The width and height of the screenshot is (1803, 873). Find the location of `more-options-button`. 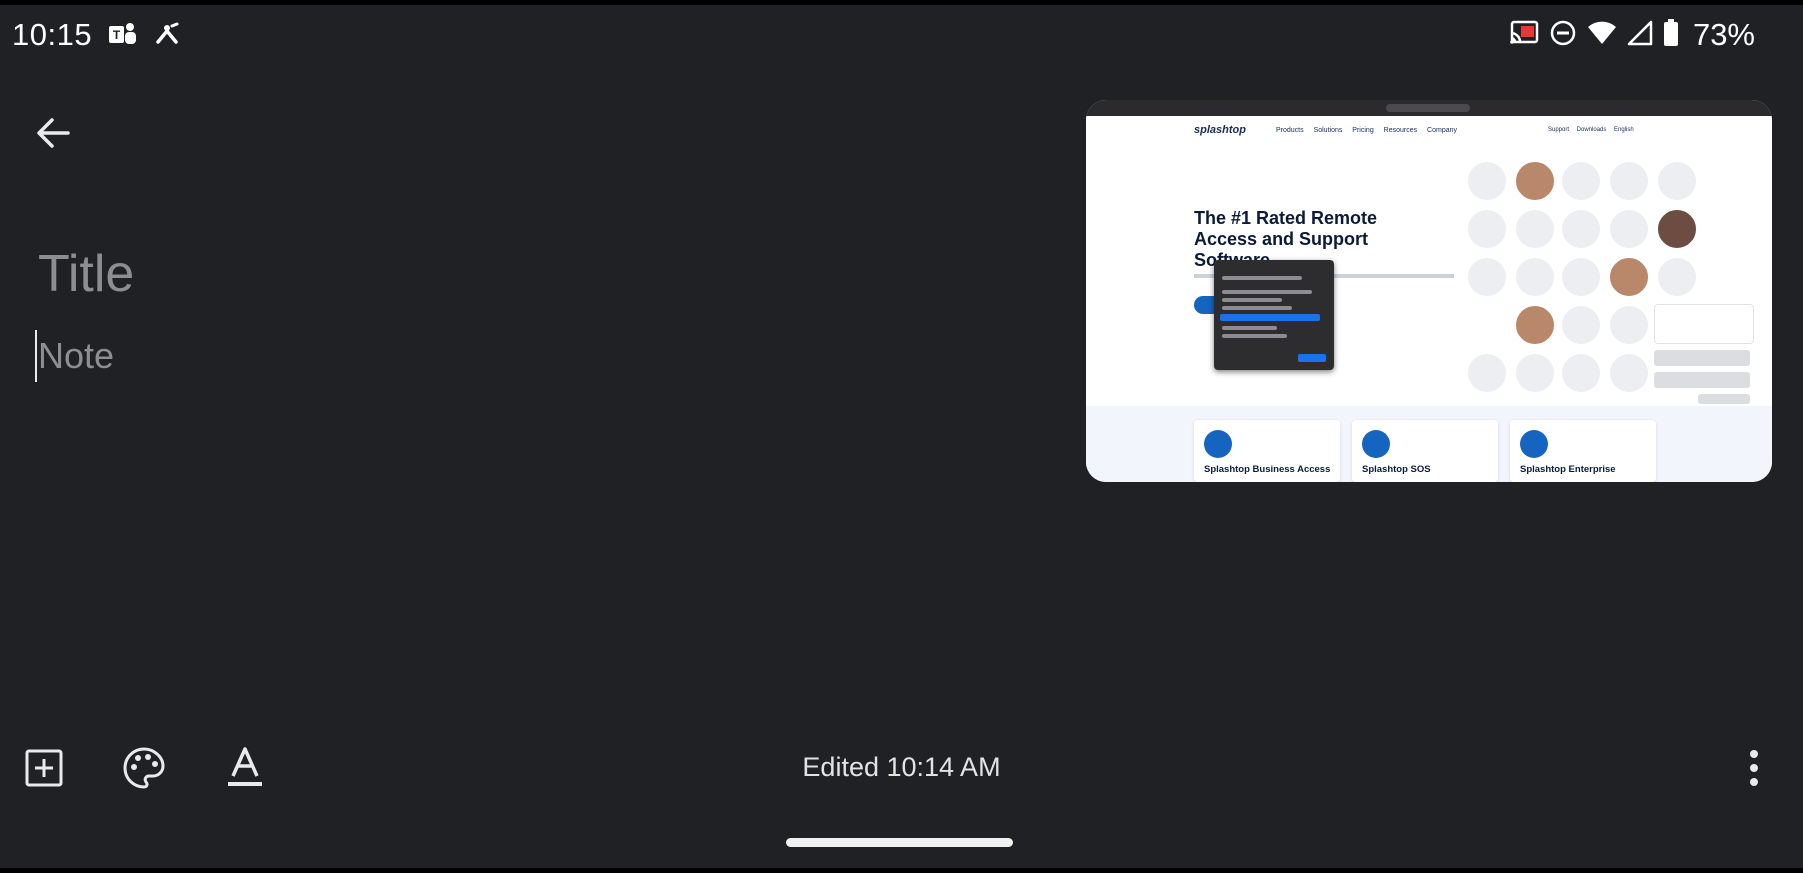

more-options-button is located at coordinates (1754, 768).